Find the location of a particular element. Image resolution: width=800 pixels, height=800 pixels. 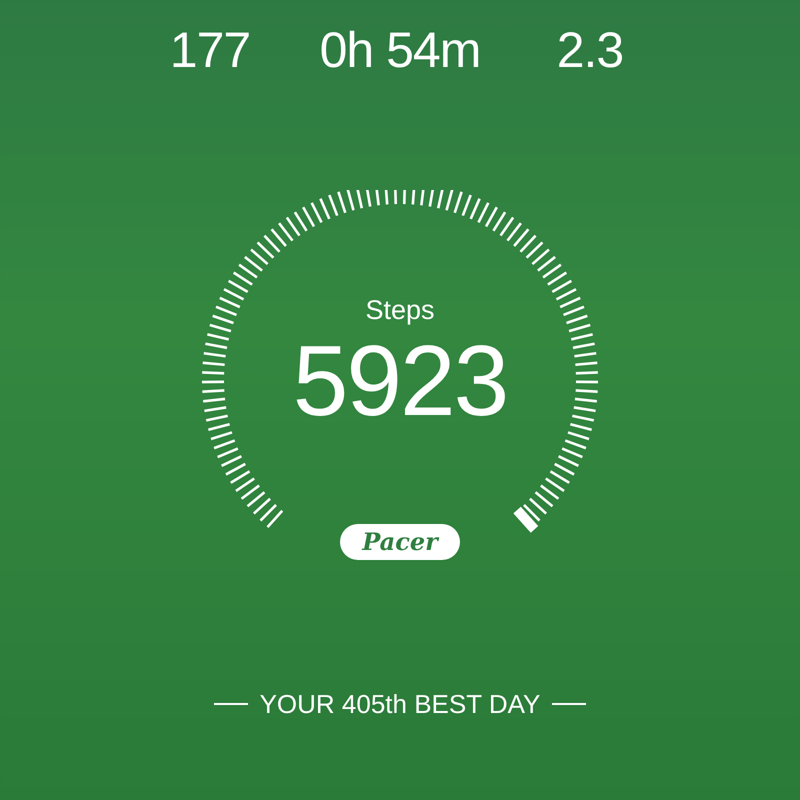

steps-value: 5923 is located at coordinates (400, 381).